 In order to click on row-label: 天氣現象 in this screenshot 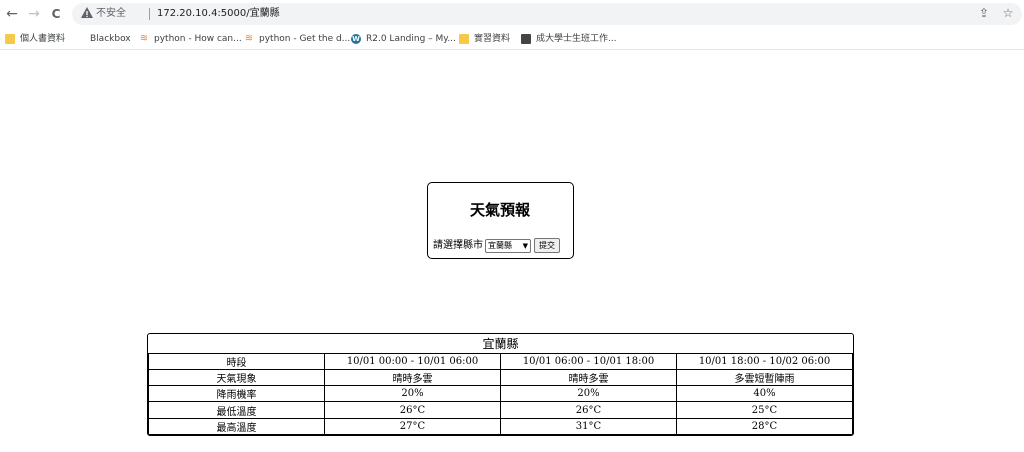, I will do `click(236, 378)`.